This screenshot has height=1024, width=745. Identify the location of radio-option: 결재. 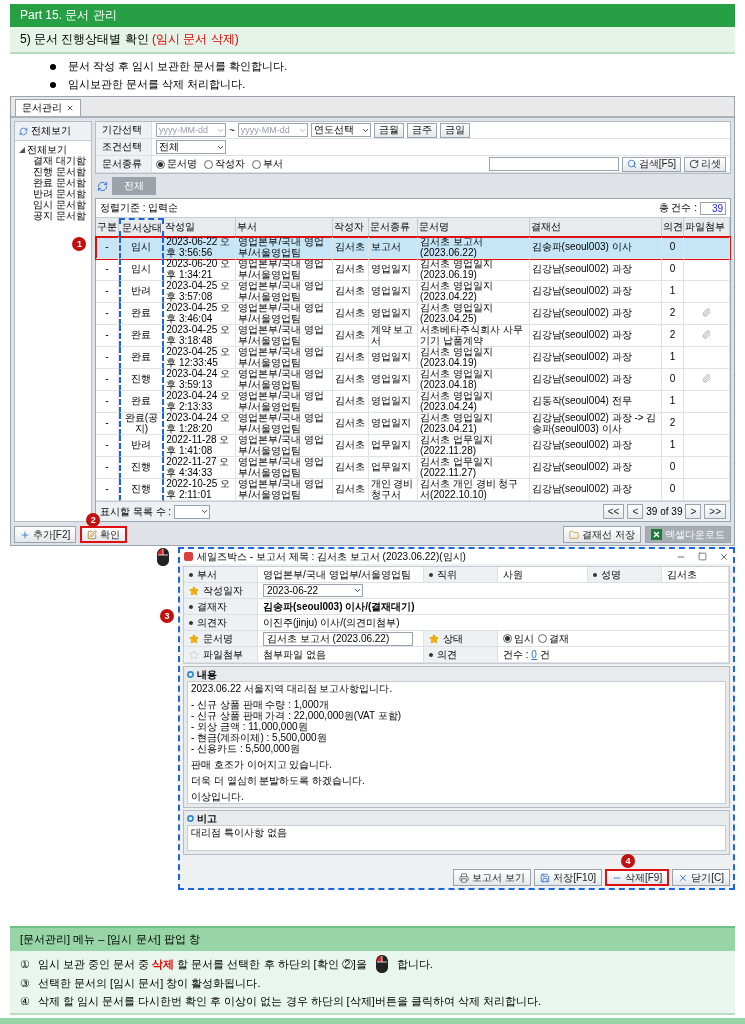
(553, 638).